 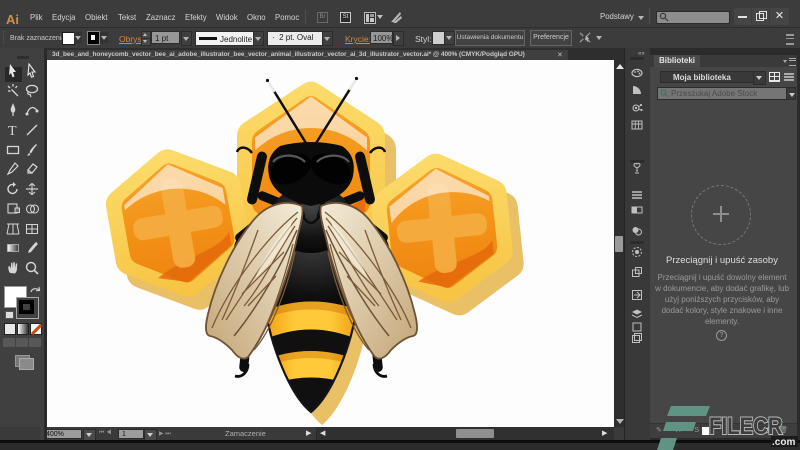 What do you see at coordinates (746, 425) in the screenshot?
I see `svg-text: FILECR` at bounding box center [746, 425].